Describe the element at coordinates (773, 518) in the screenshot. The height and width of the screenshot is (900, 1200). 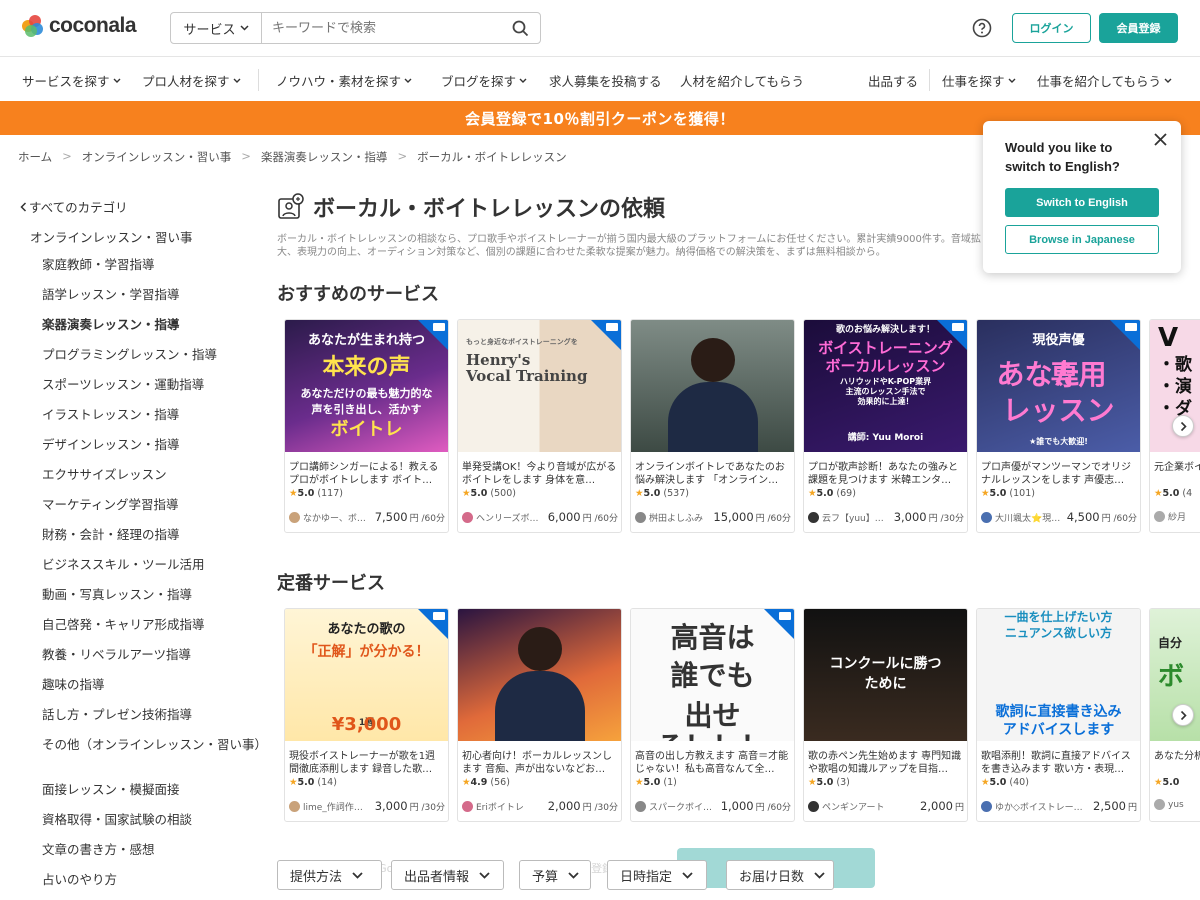
I see `price-unit: 円 /60分` at that location.